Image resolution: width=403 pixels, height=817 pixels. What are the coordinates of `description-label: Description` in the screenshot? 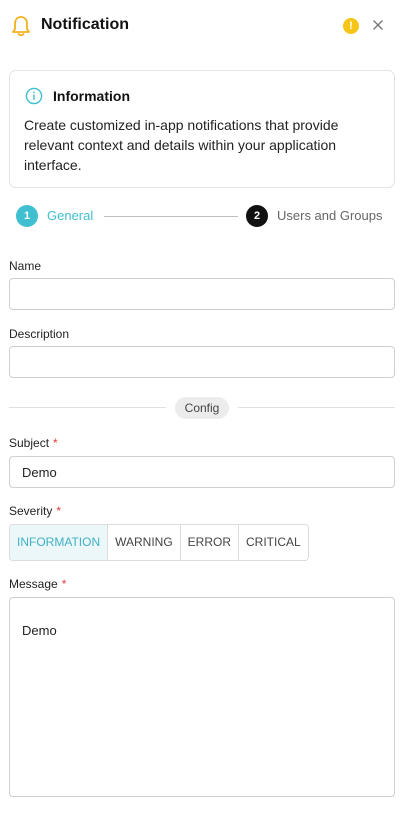 It's located at (39, 334).